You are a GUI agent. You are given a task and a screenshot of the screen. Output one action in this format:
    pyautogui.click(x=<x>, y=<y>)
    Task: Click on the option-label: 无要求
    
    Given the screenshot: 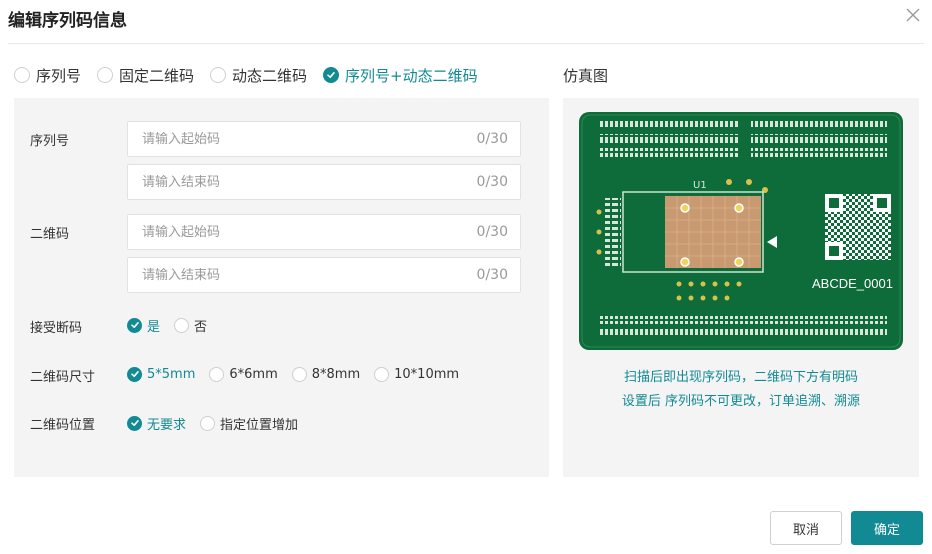 What is the action you would take?
    pyautogui.click(x=167, y=425)
    